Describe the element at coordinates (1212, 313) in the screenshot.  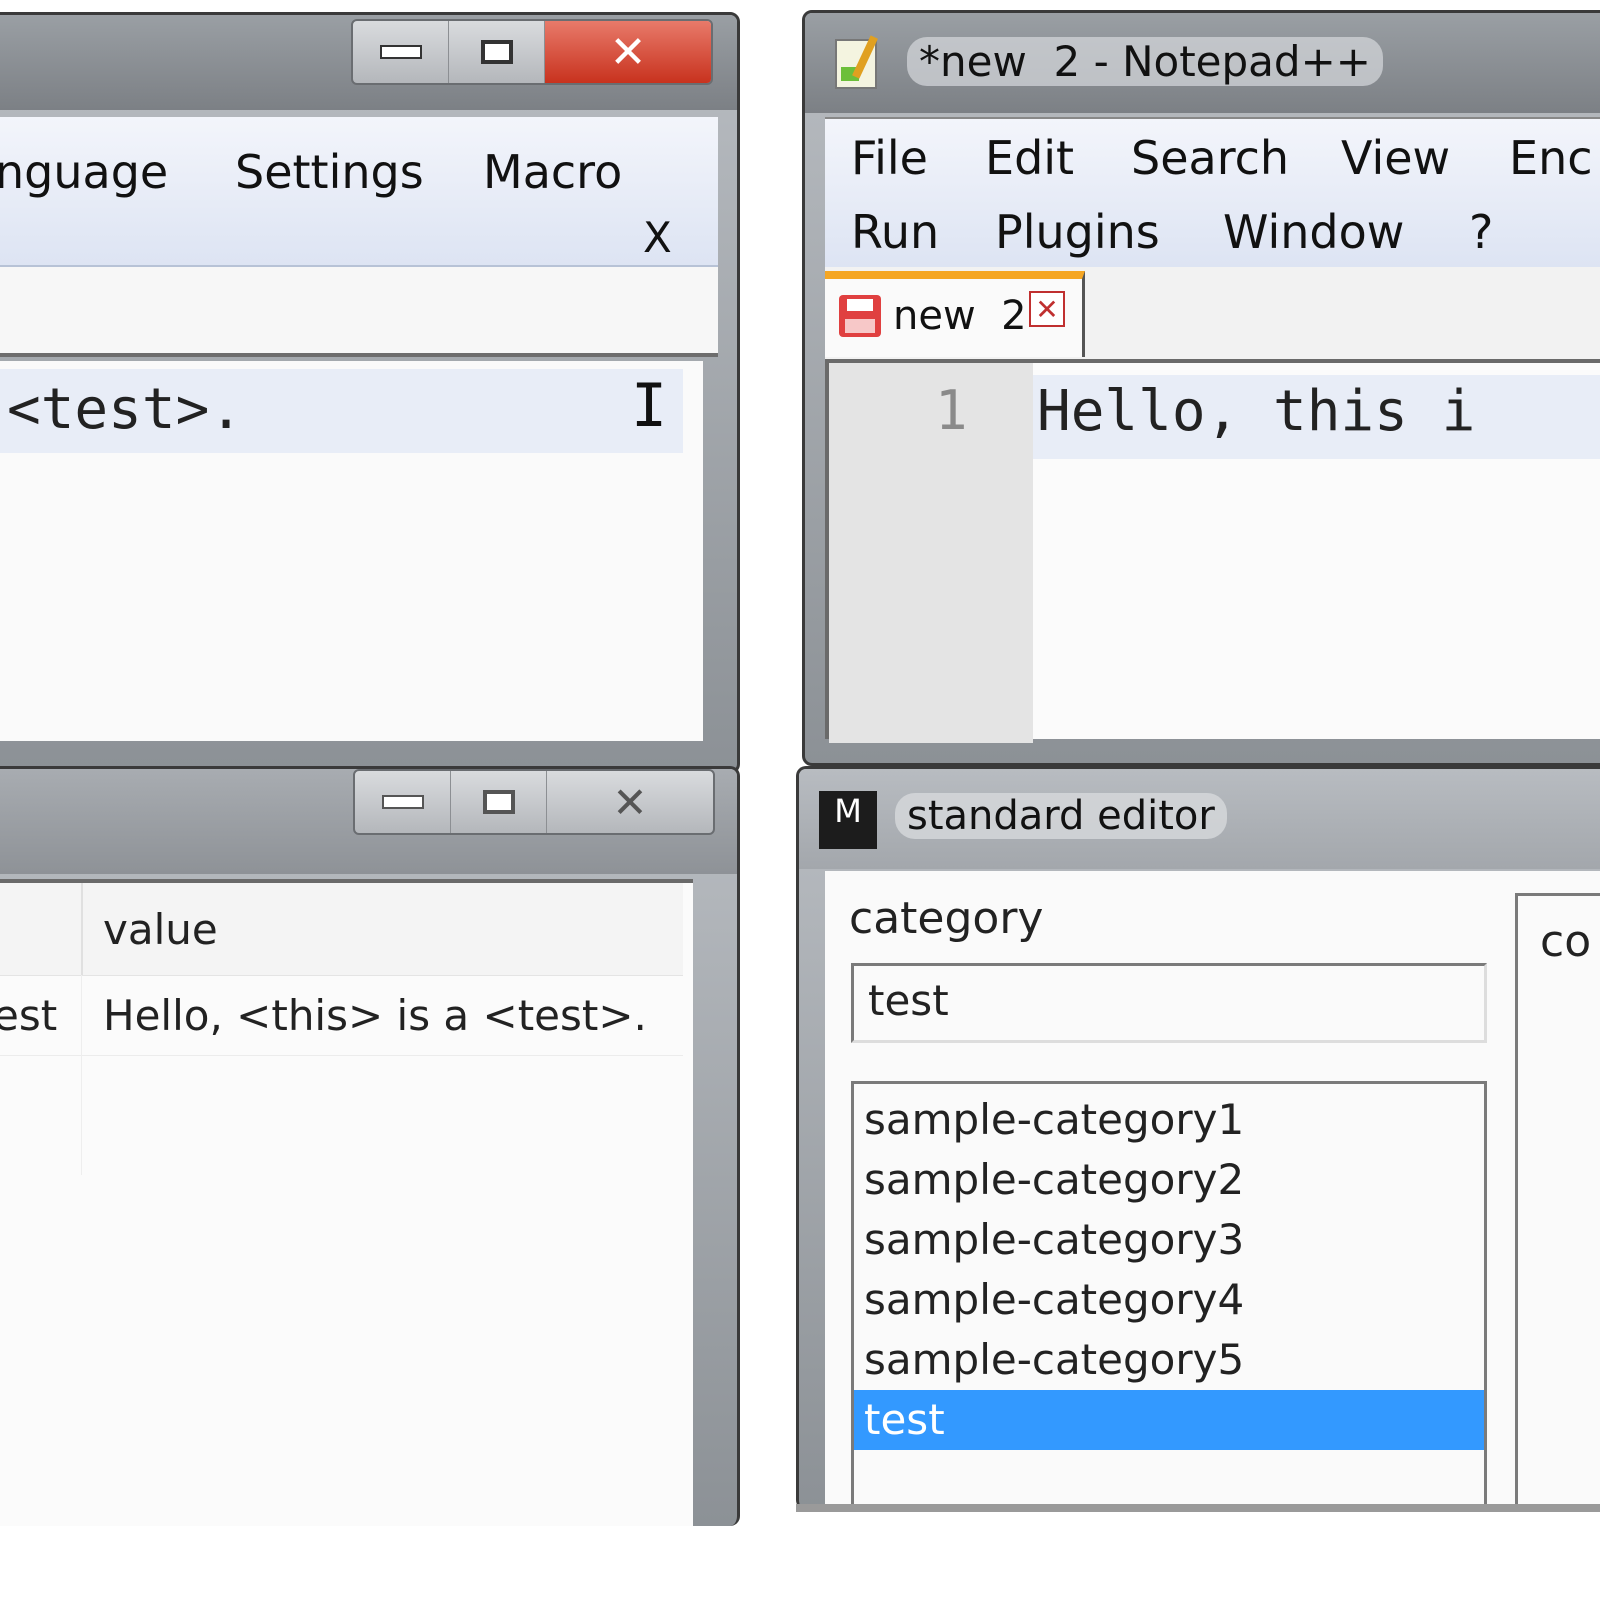
I see `tab-bar: new 2 ✕` at that location.